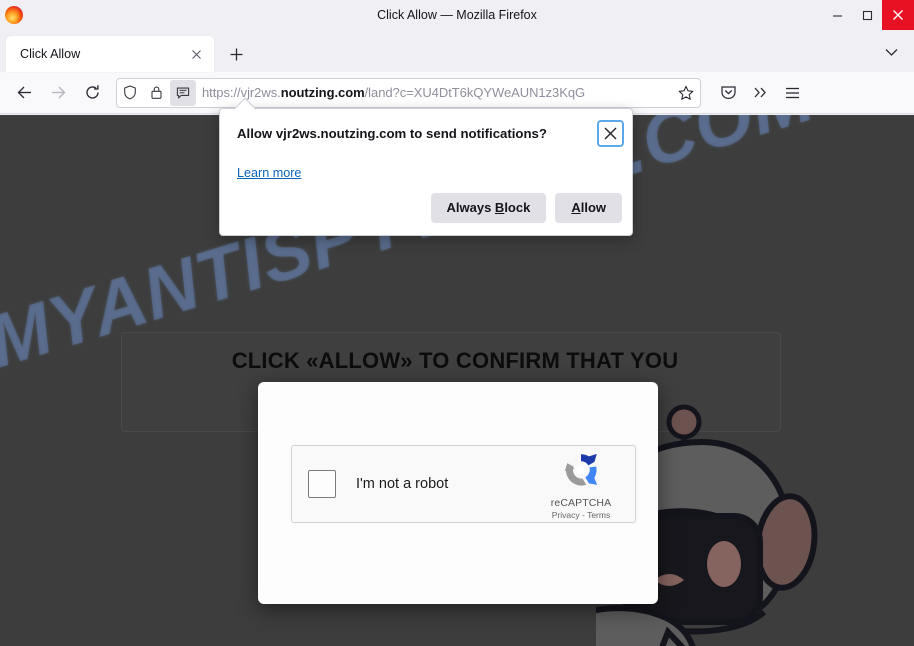  I want to click on app-menu-icon, so click(792, 93).